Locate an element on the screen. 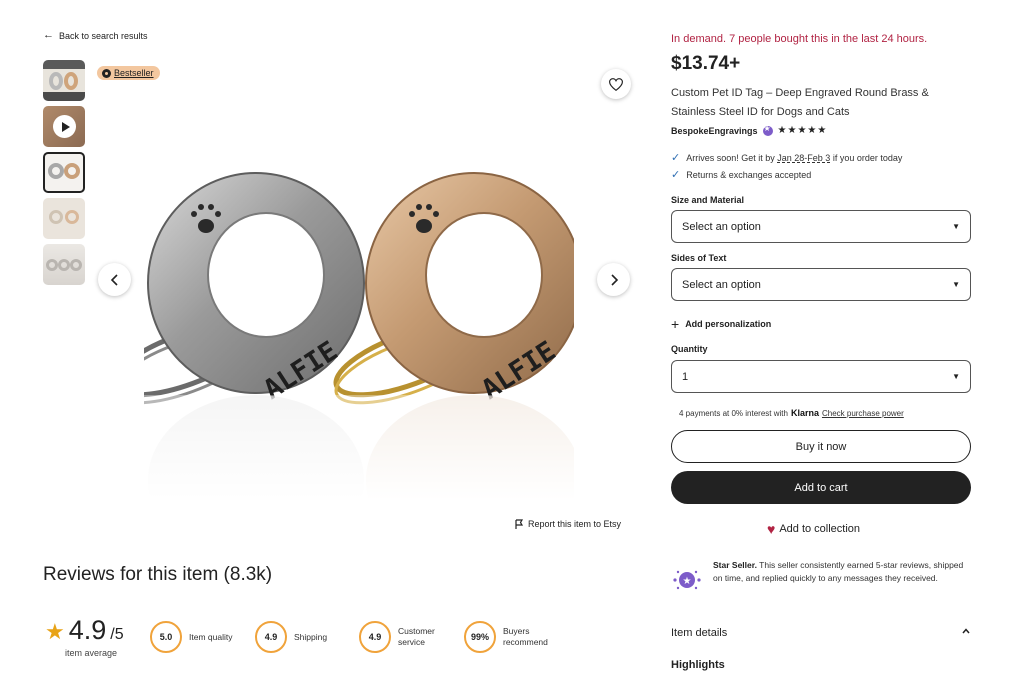  seller-name: BespokeEngravings is located at coordinates (714, 131).